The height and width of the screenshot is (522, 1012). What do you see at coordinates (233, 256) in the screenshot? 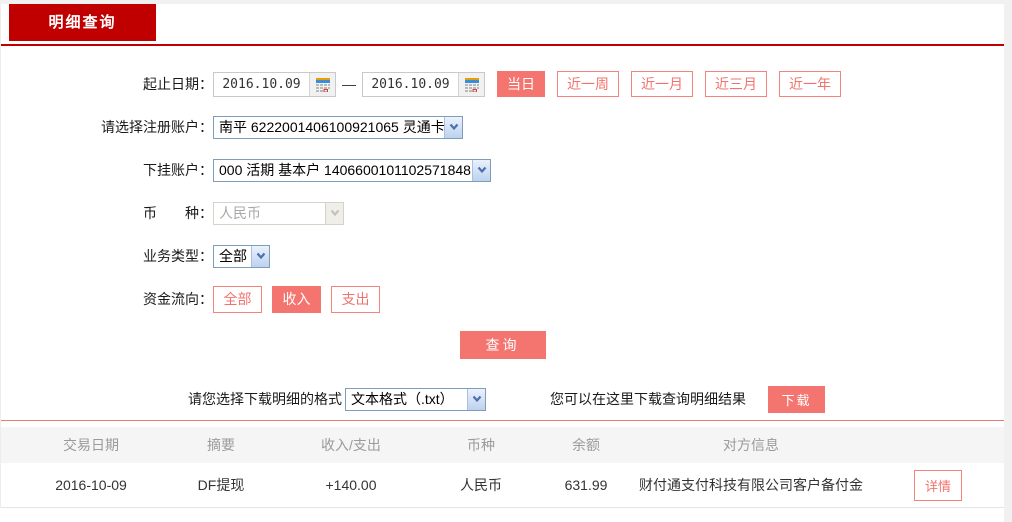
I see `business-type-value: 全部` at bounding box center [233, 256].